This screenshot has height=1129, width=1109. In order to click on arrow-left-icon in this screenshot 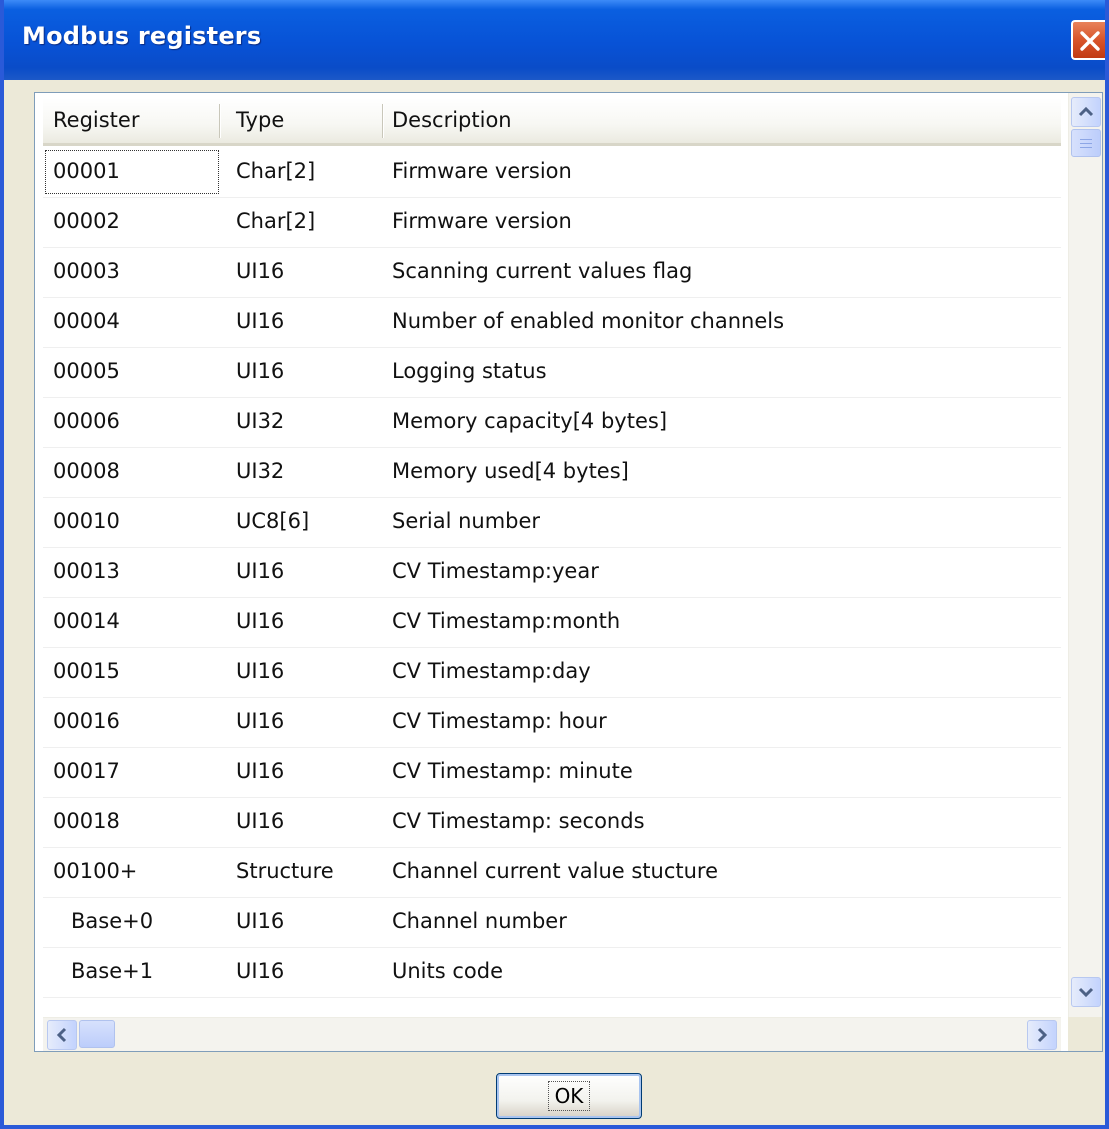, I will do `click(61, 1035)`.